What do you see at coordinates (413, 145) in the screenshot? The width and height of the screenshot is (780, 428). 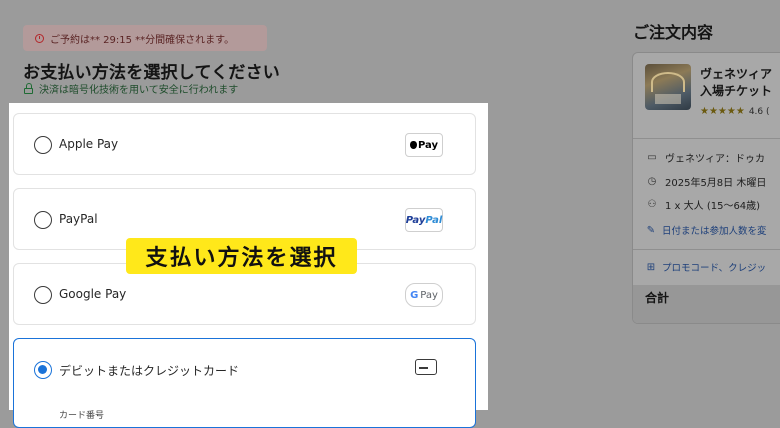 I see `apple-icon` at bounding box center [413, 145].